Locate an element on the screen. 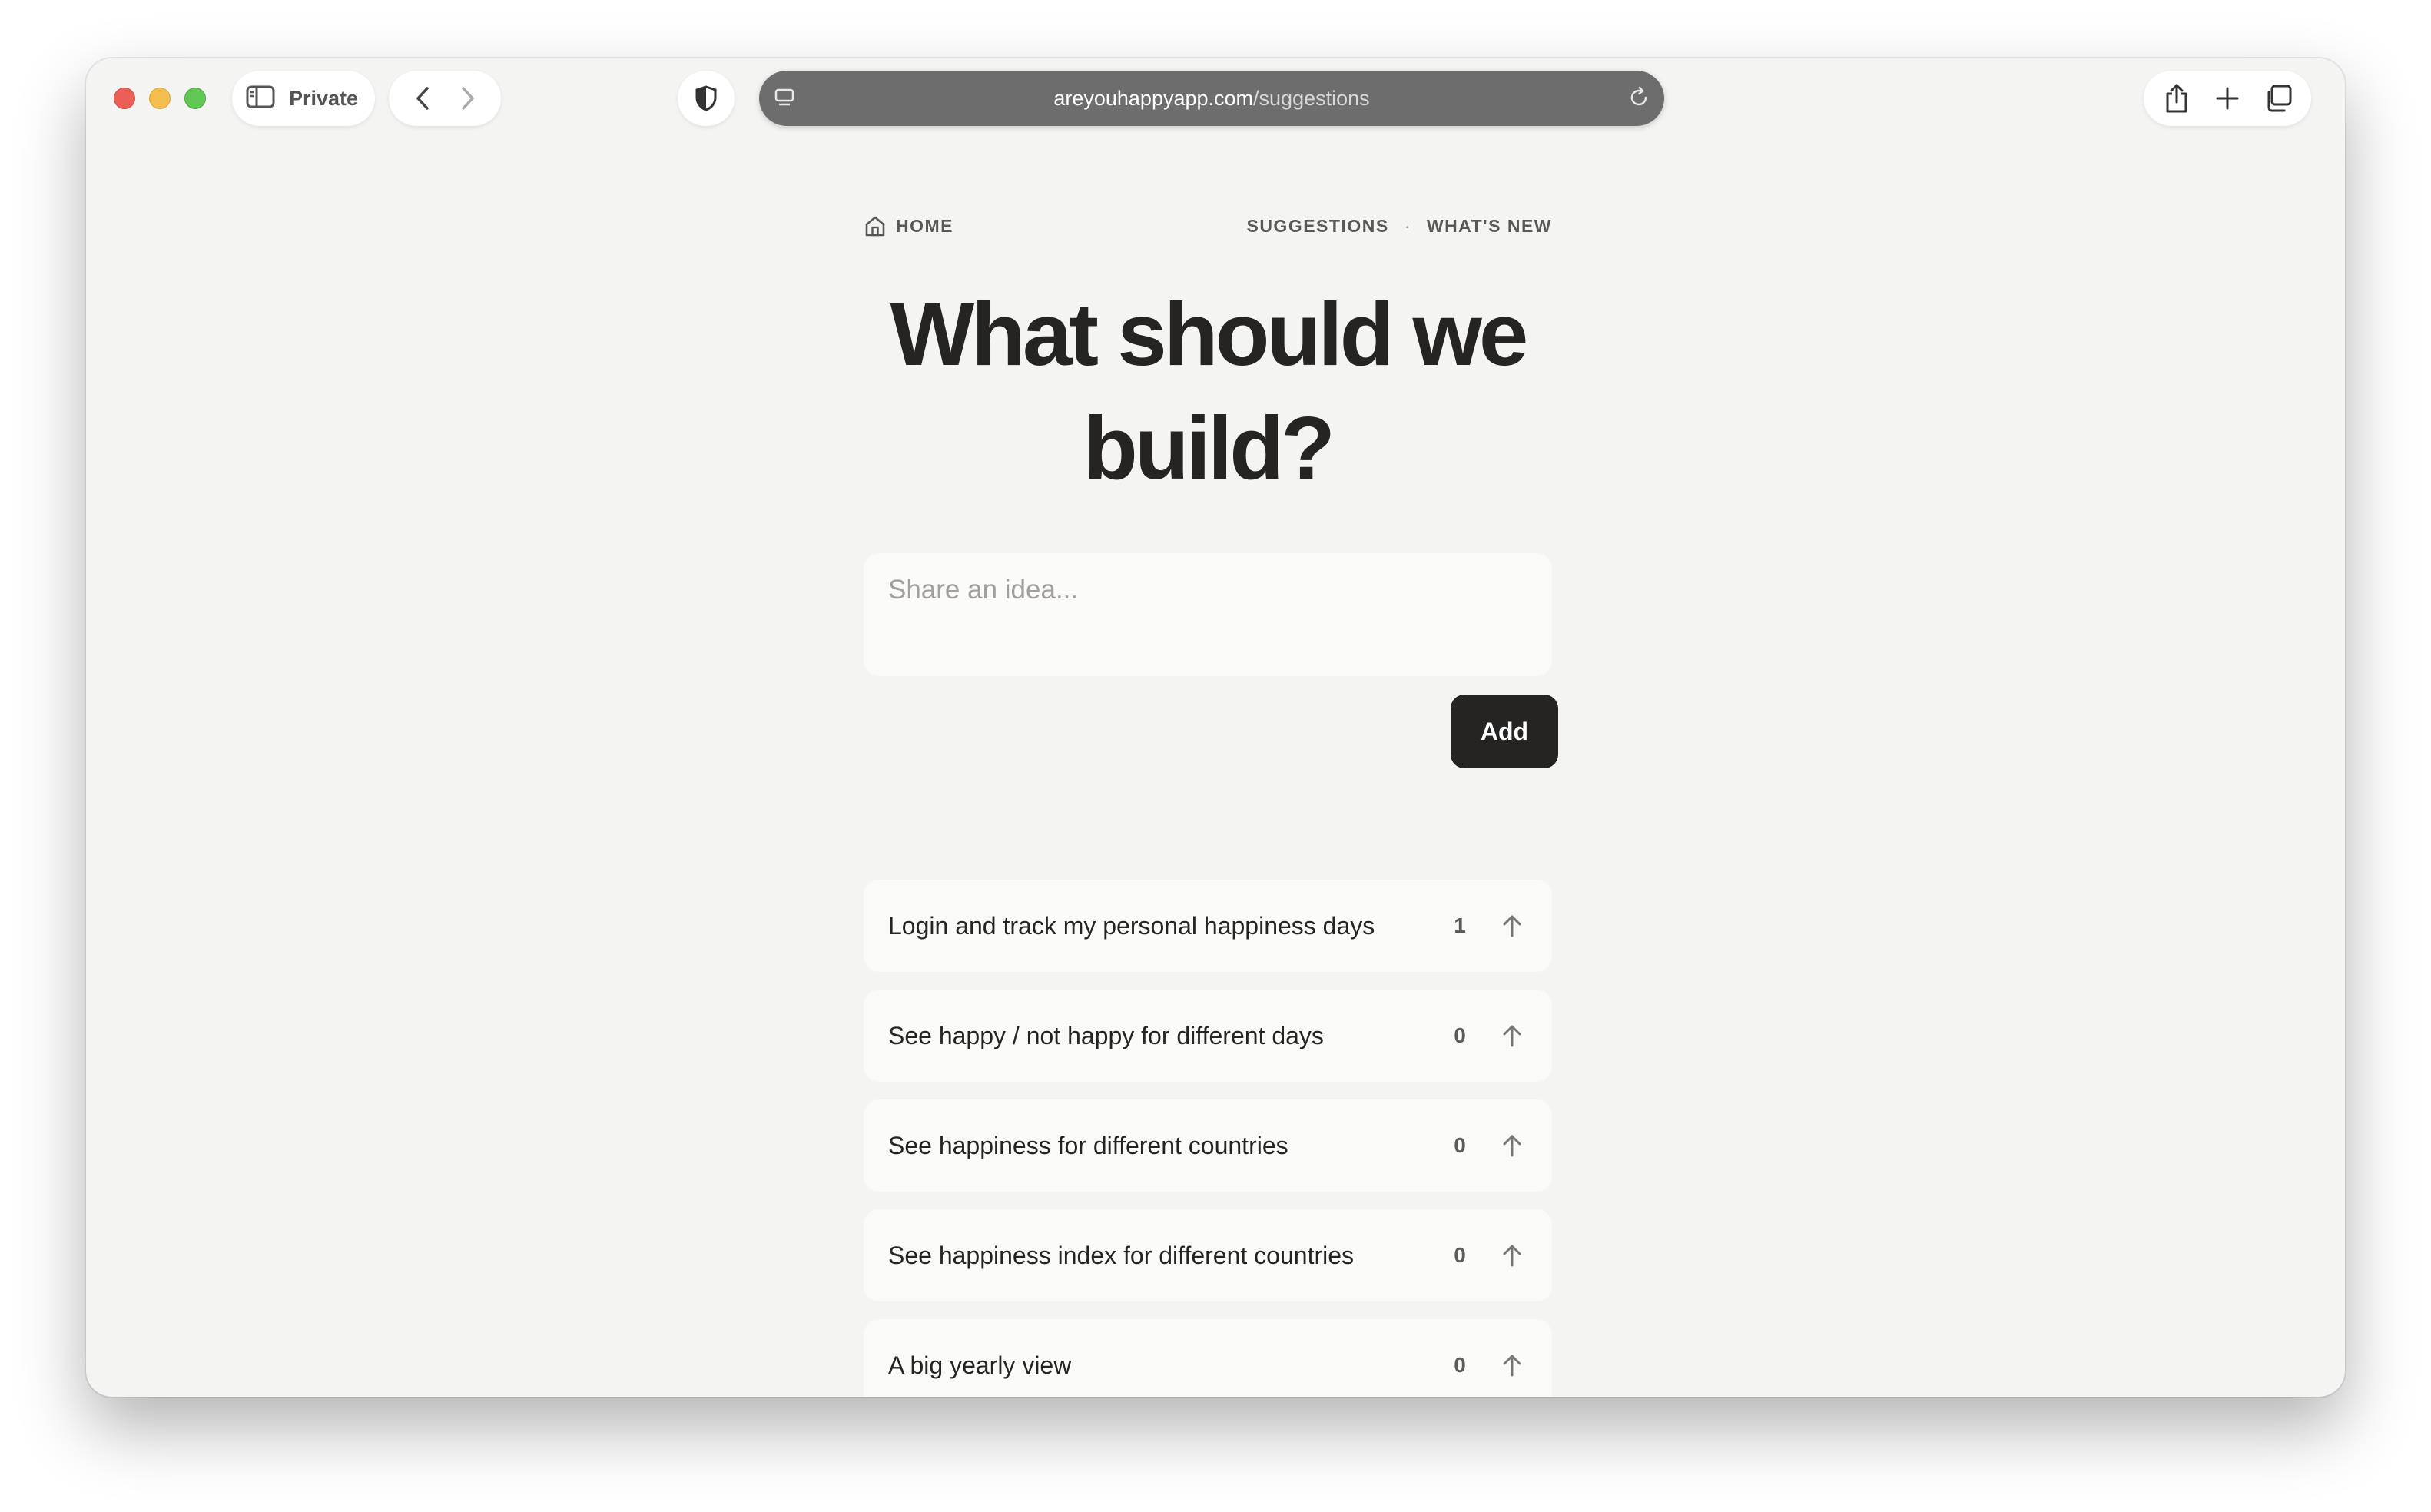 The height and width of the screenshot is (1512, 2431). home-icon is located at coordinates (875, 226).